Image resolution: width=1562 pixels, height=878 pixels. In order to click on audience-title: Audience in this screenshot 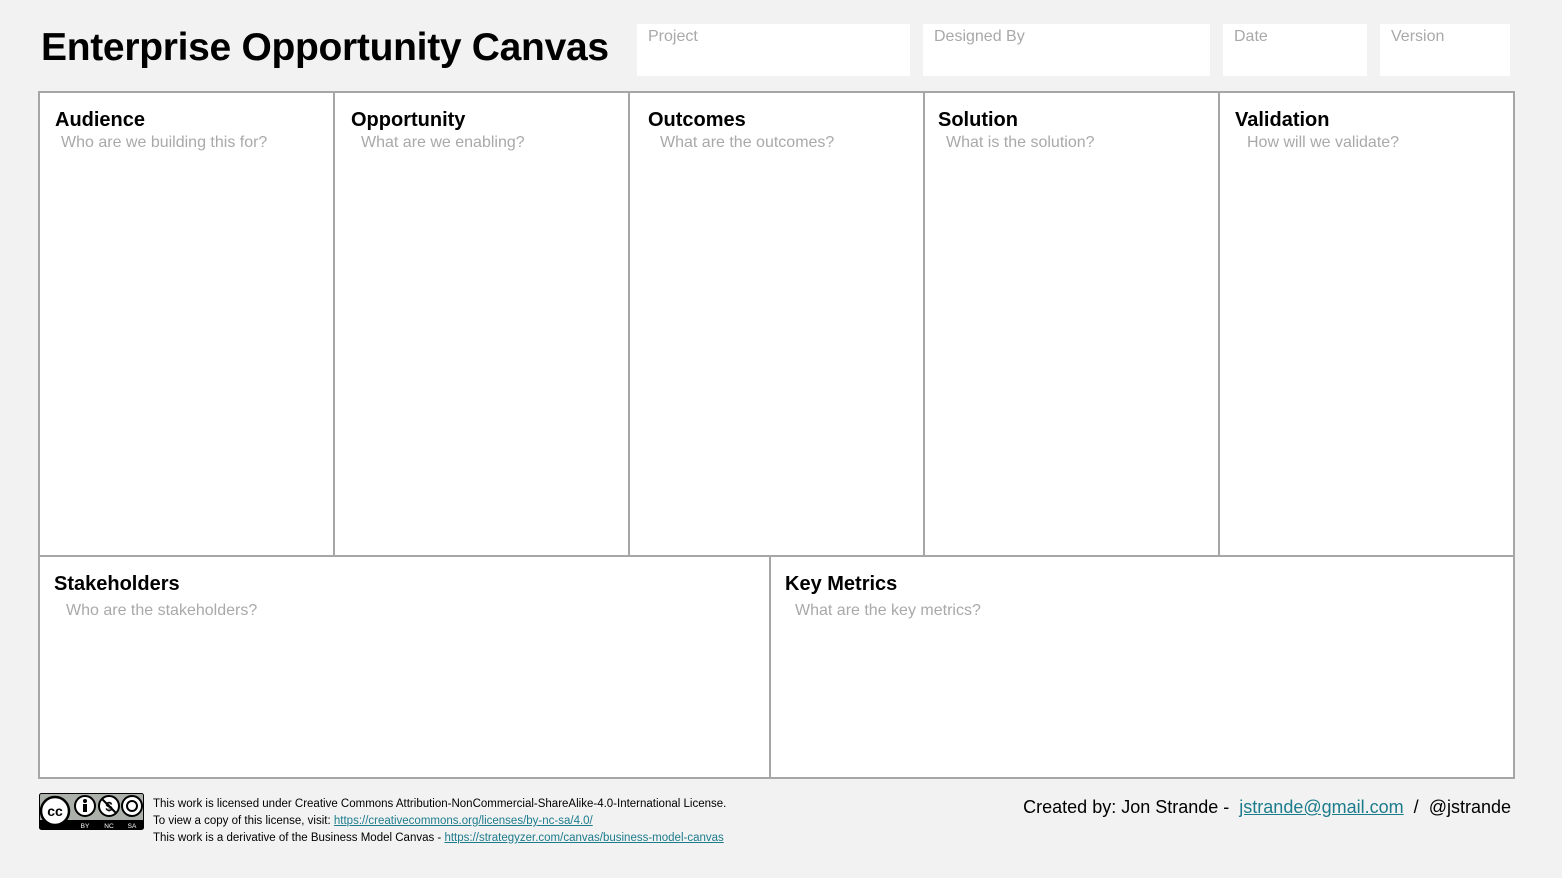, I will do `click(100, 120)`.